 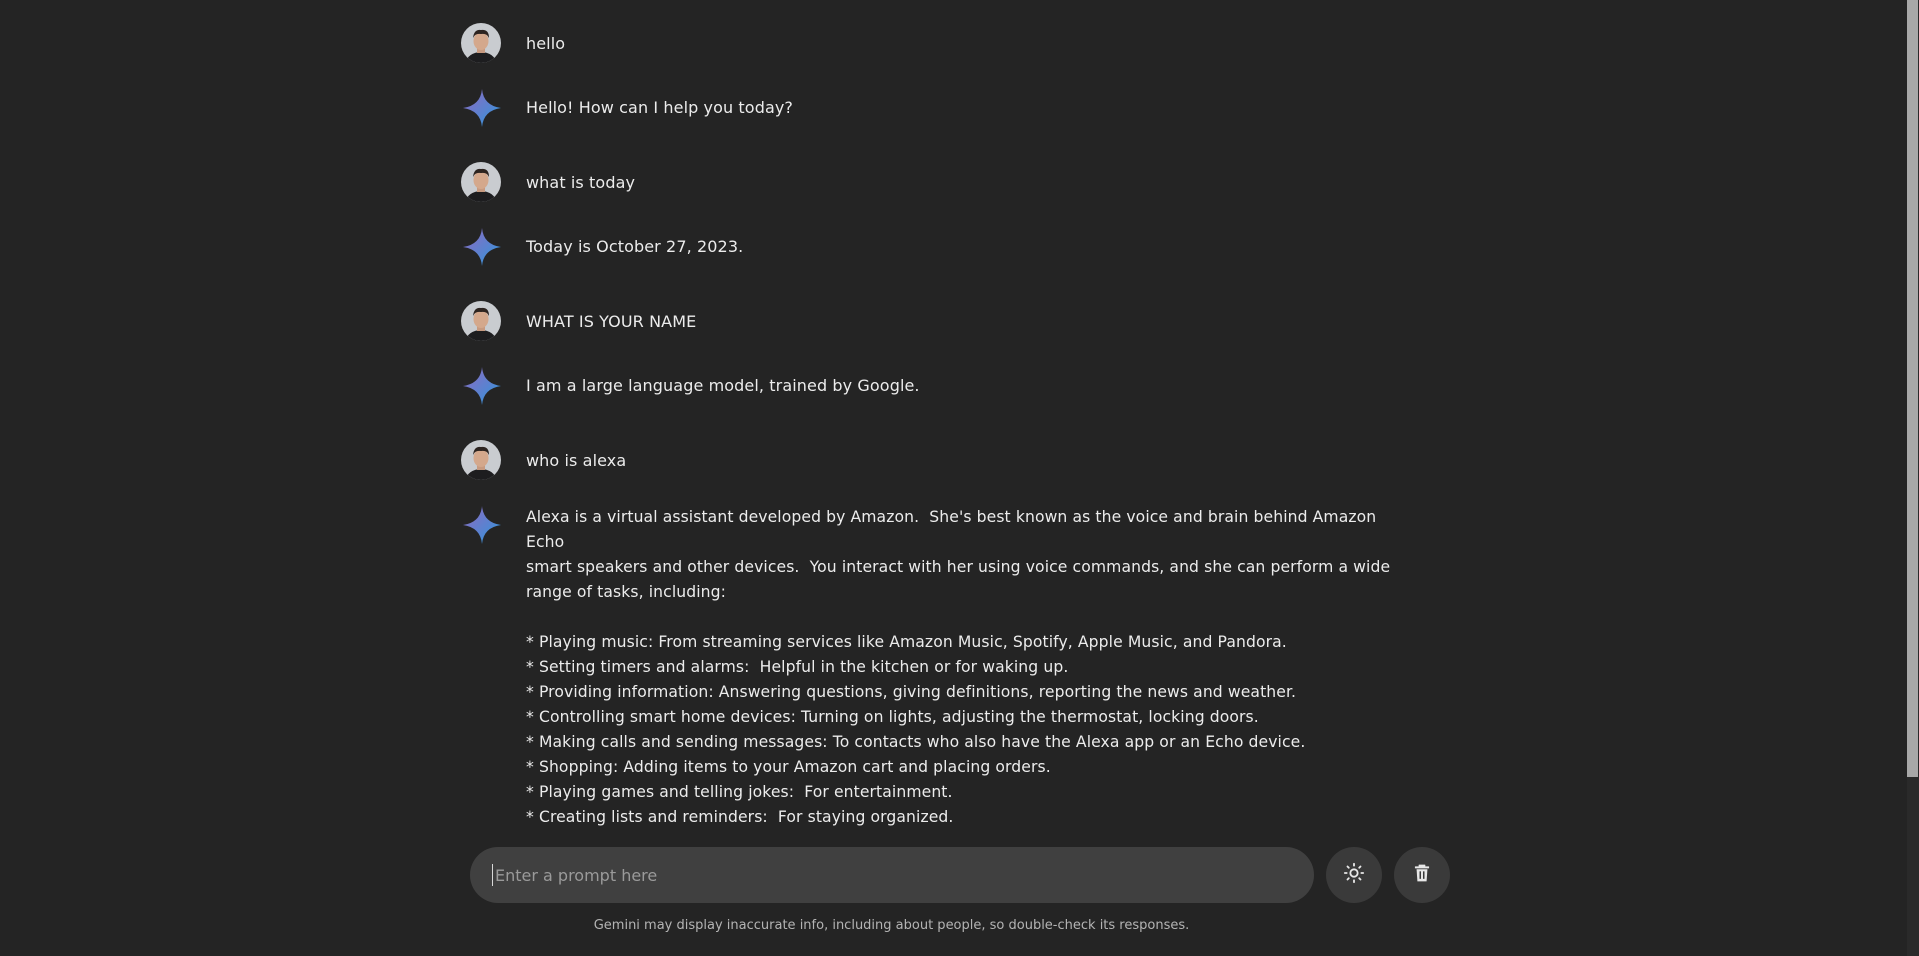 What do you see at coordinates (941, 43) in the screenshot?
I see `user-message: hello` at bounding box center [941, 43].